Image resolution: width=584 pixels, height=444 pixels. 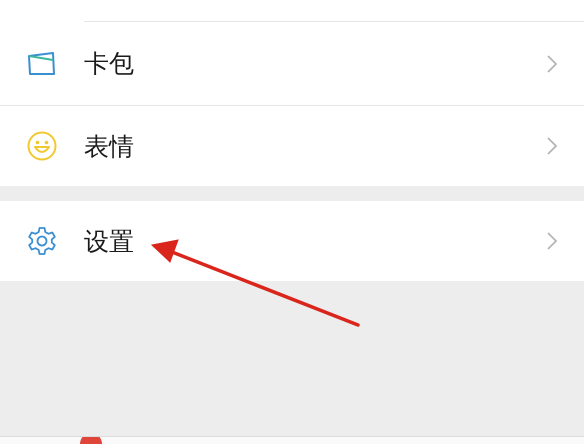 I want to click on menu-label: 卡包, so click(x=109, y=64).